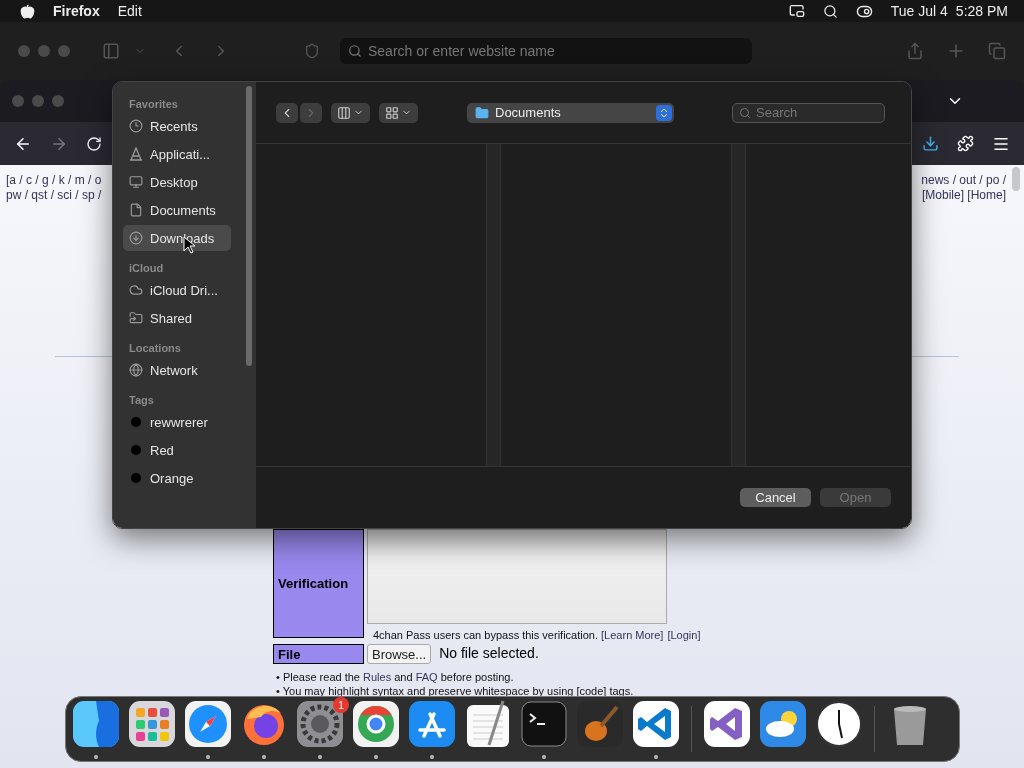 The height and width of the screenshot is (768, 1024). What do you see at coordinates (546, 51) in the screenshot?
I see `address-field: Search or enter website name` at bounding box center [546, 51].